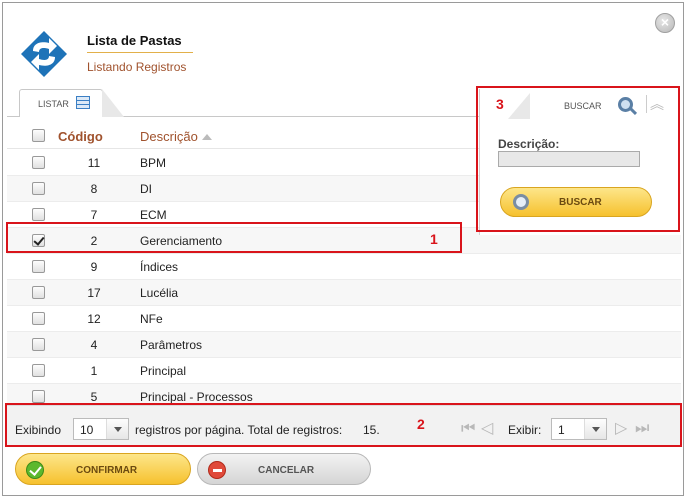 The height and width of the screenshot is (498, 686). What do you see at coordinates (71, 103) in the screenshot?
I see `tab-listar: LISTAR` at bounding box center [71, 103].